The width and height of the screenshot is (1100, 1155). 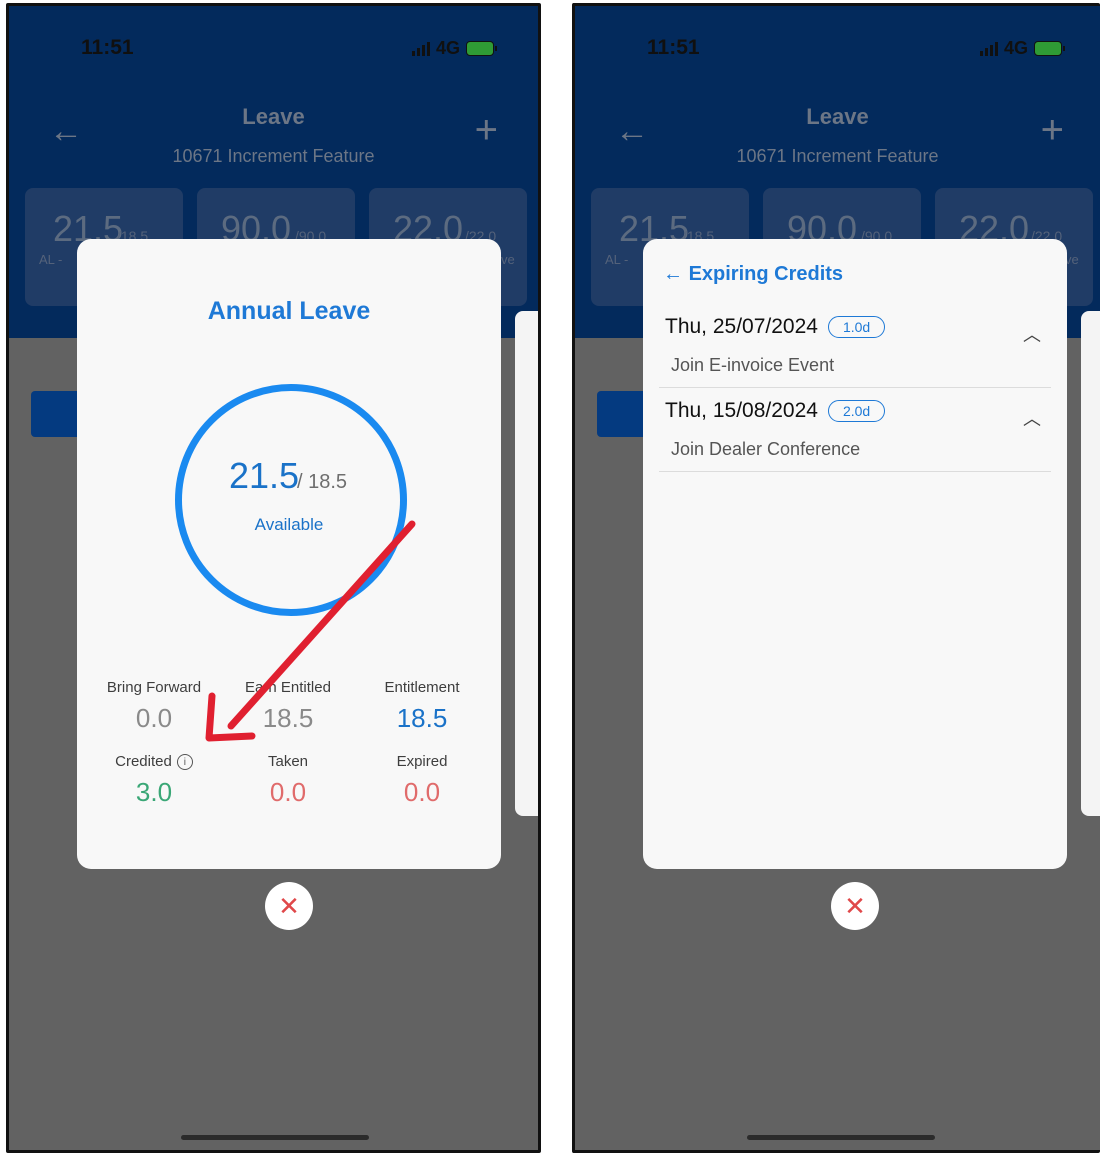 What do you see at coordinates (673, 47) in the screenshot?
I see `status-time-2: 11:51` at bounding box center [673, 47].